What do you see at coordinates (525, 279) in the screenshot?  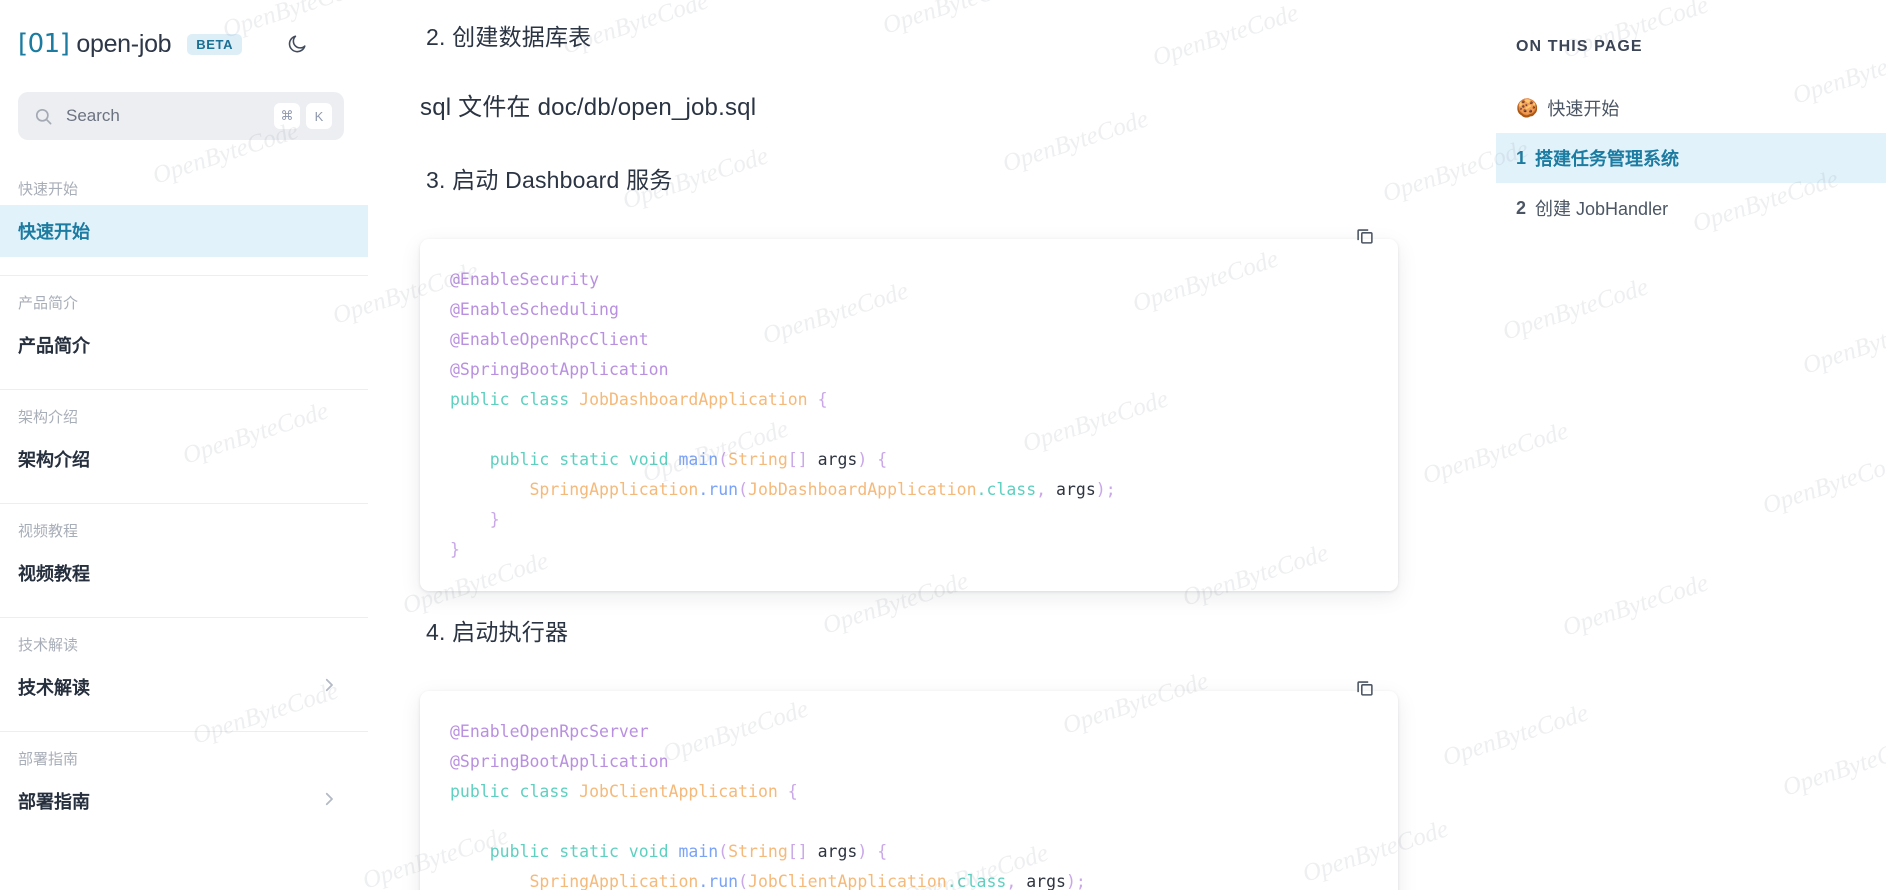 I see `code-token: @EnableSecurity` at bounding box center [525, 279].